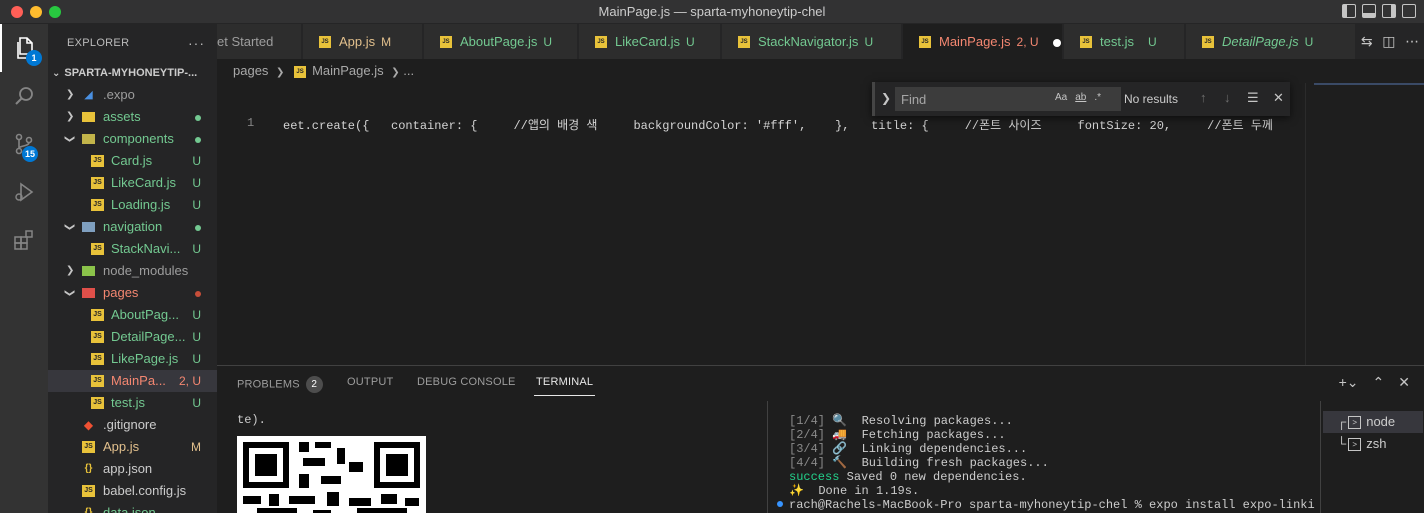 This screenshot has height=513, width=1424. Describe the element at coordinates (1388, 41) in the screenshot. I see `split-editor-icon: ◫` at that location.